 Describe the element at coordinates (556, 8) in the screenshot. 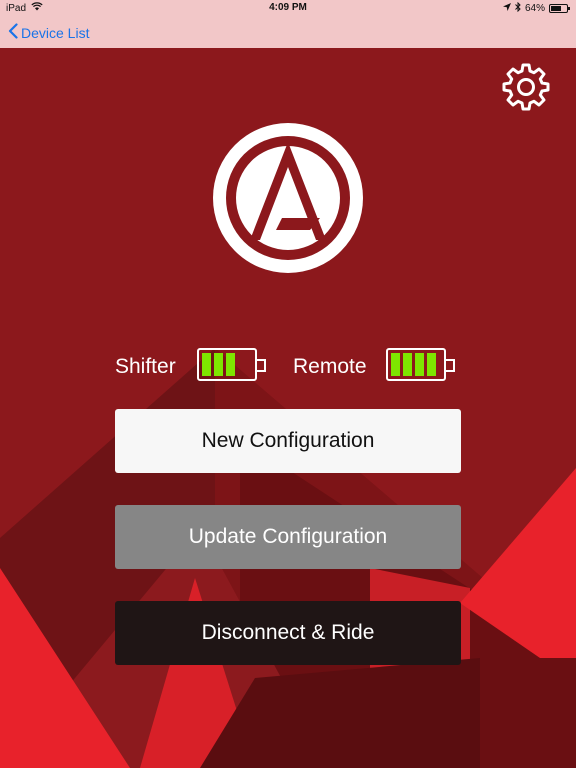

I see `battery-level-fill` at that location.